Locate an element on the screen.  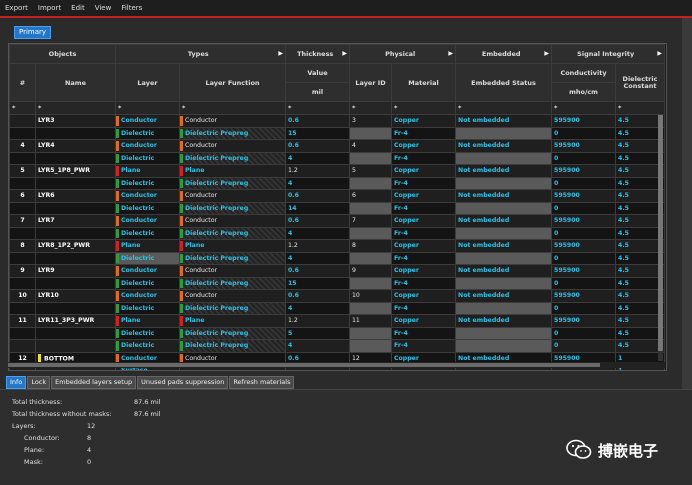
layer-number-cell: 10 is located at coordinates (22, 296).